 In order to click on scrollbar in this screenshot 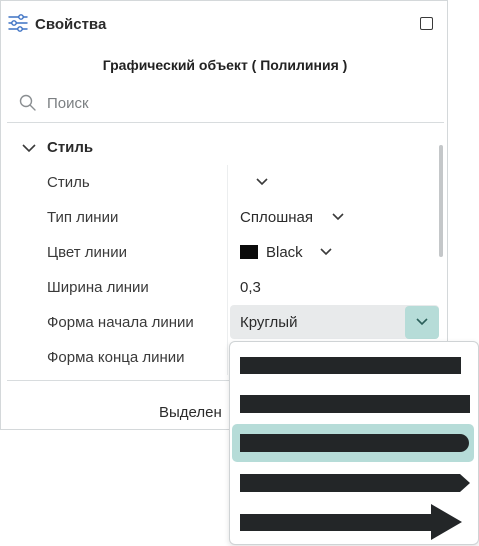, I will do `click(441, 201)`.